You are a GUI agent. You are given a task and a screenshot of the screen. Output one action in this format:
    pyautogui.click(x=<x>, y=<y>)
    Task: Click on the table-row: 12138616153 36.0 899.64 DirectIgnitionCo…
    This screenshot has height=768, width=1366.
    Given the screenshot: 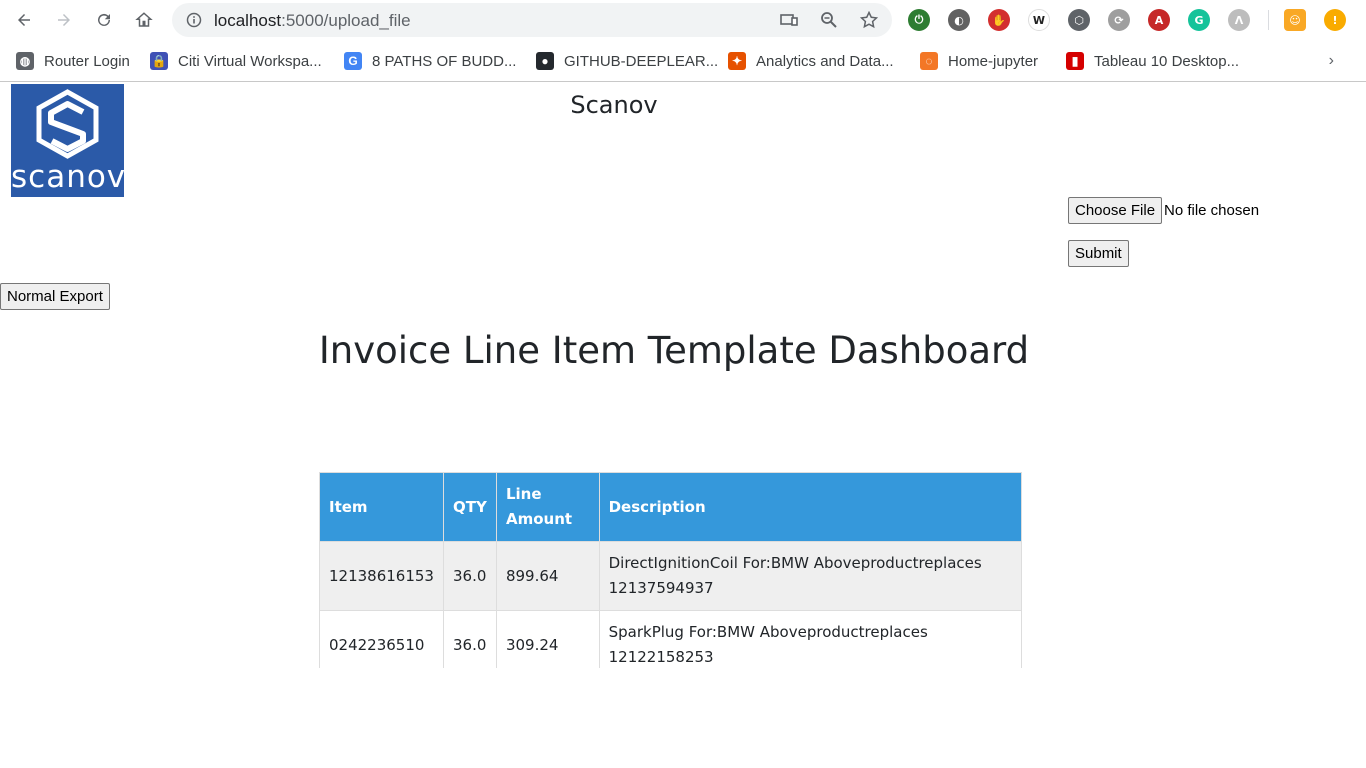 What is the action you would take?
    pyautogui.click(x=670, y=576)
    